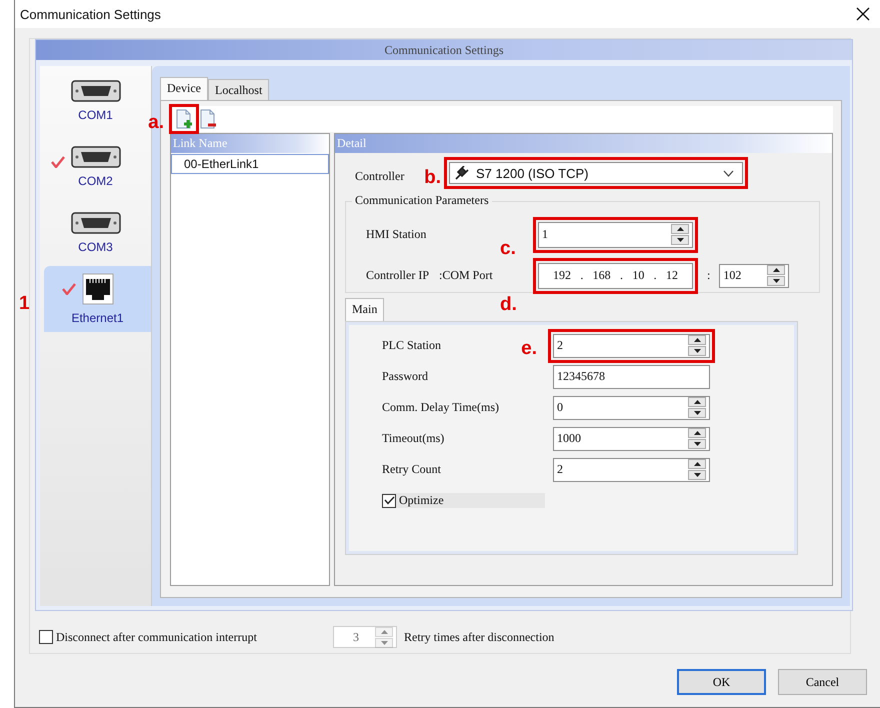 This screenshot has width=880, height=708. I want to click on annotation-label: c., so click(508, 248).